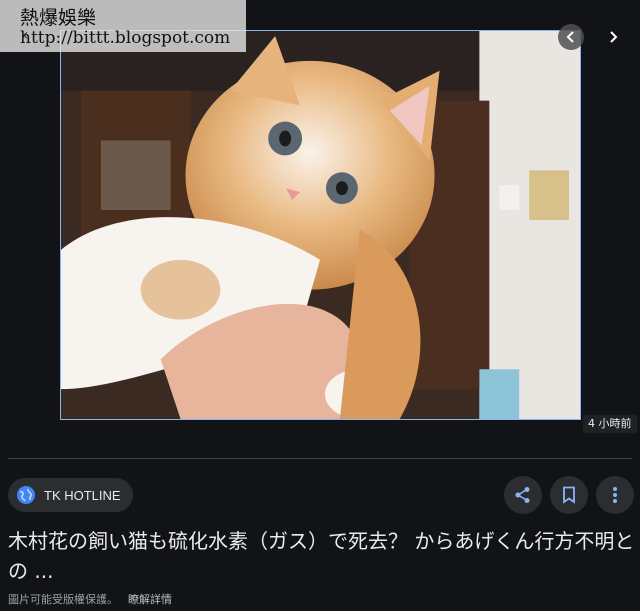  Describe the element at coordinates (123, 26) in the screenshot. I see `watermark-overlay: 熱爆娛樂 ‹ http://bittt.blogspot.com` at that location.